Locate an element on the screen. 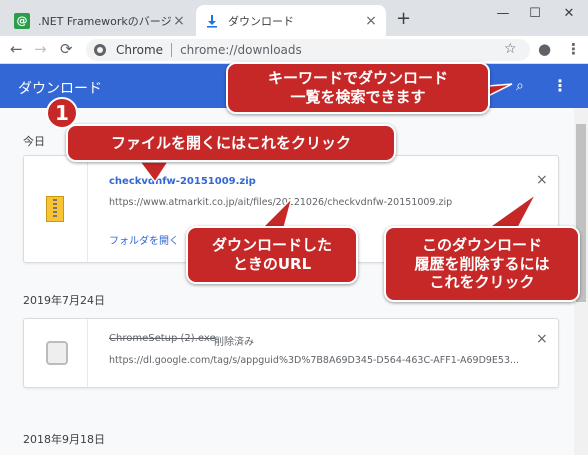 The image size is (588, 455). step-number-badge: 1 is located at coordinates (62, 113).